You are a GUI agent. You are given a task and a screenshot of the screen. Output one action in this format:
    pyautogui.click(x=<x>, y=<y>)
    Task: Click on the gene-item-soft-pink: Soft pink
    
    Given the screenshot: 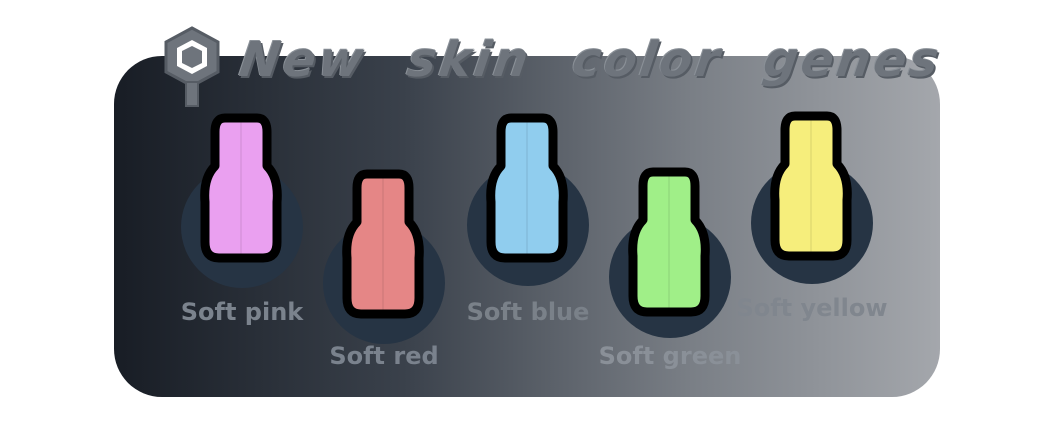 What is the action you would take?
    pyautogui.click(x=241, y=242)
    